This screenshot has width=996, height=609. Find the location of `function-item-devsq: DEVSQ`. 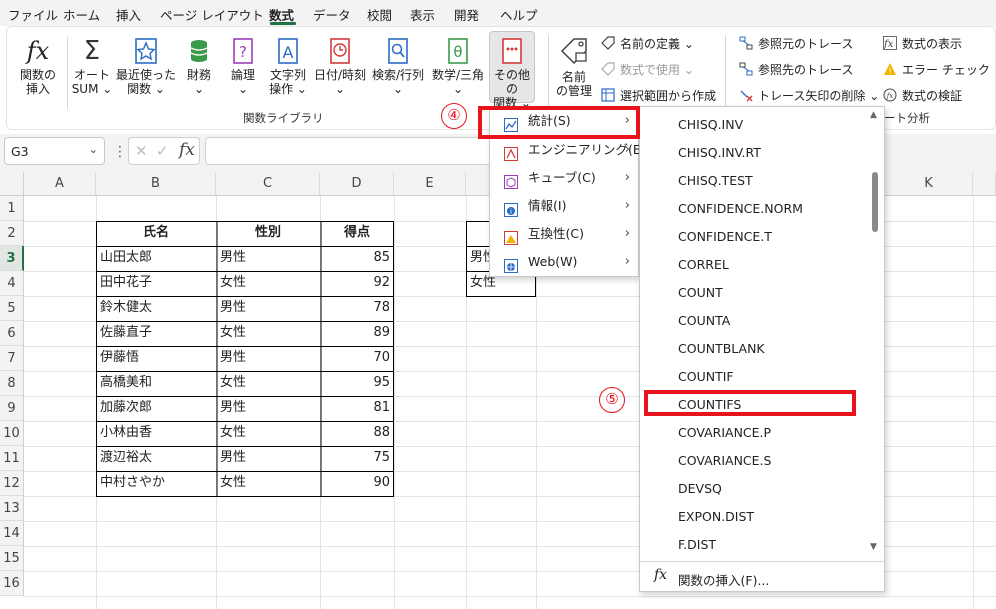

function-item-devsq: DEVSQ is located at coordinates (700, 488).